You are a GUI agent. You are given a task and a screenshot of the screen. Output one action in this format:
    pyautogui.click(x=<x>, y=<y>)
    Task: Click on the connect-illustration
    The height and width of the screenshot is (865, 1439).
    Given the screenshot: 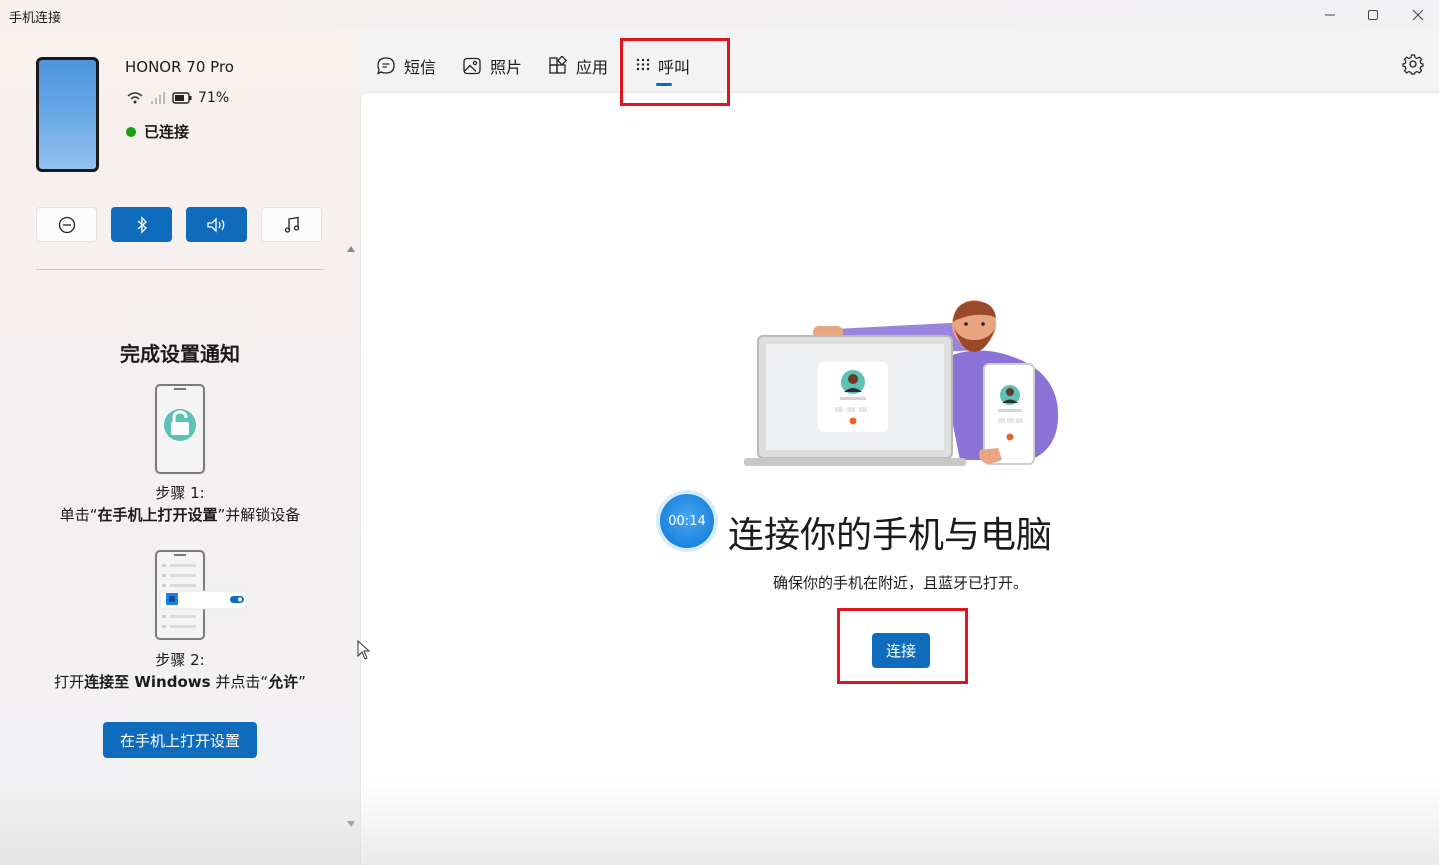 What is the action you would take?
    pyautogui.click(x=901, y=383)
    